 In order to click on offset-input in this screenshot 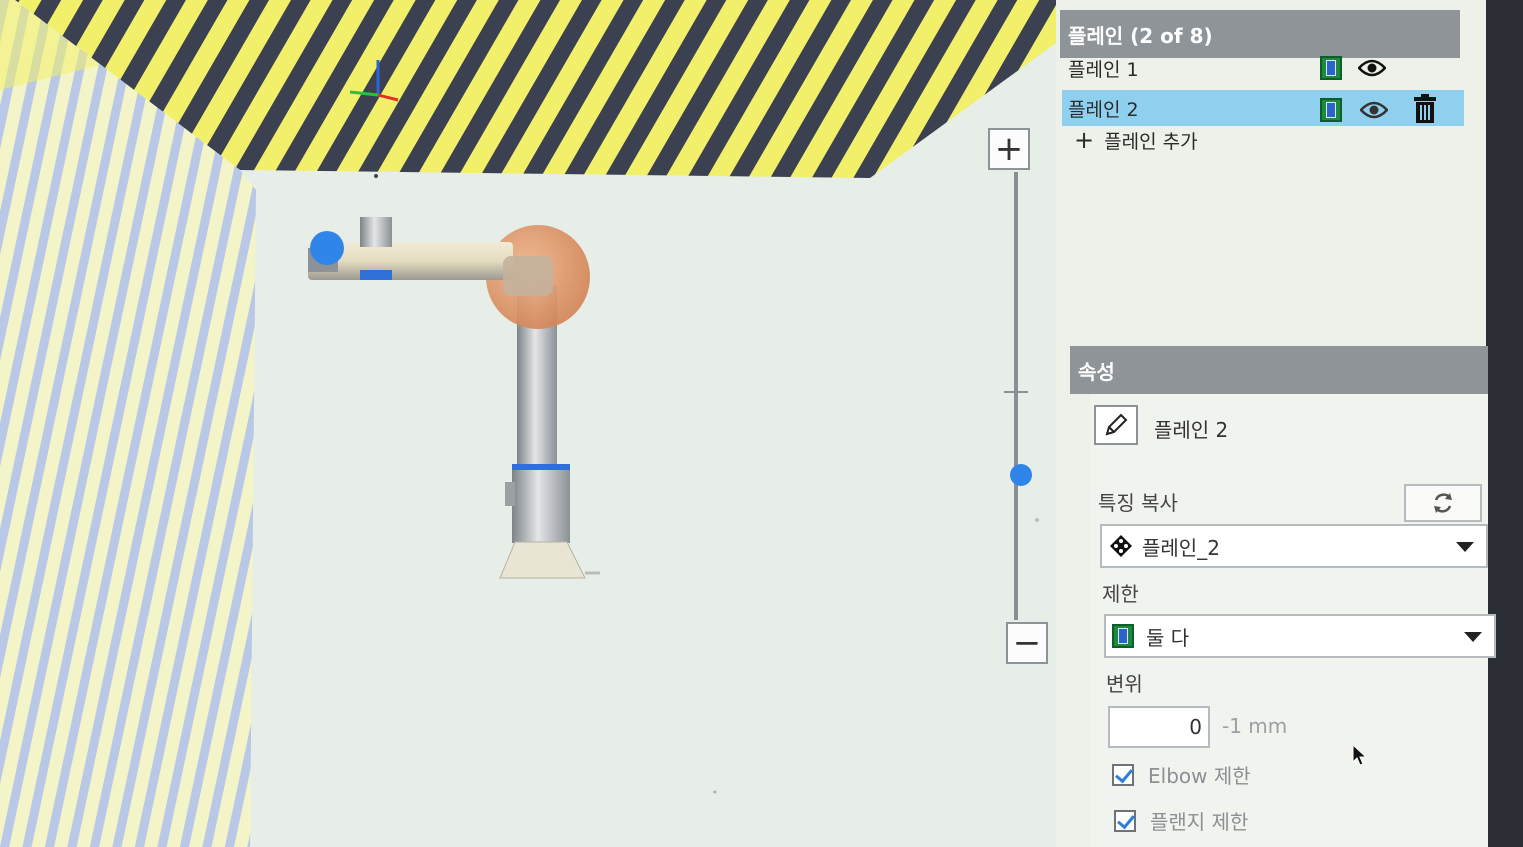, I will do `click(1159, 727)`.